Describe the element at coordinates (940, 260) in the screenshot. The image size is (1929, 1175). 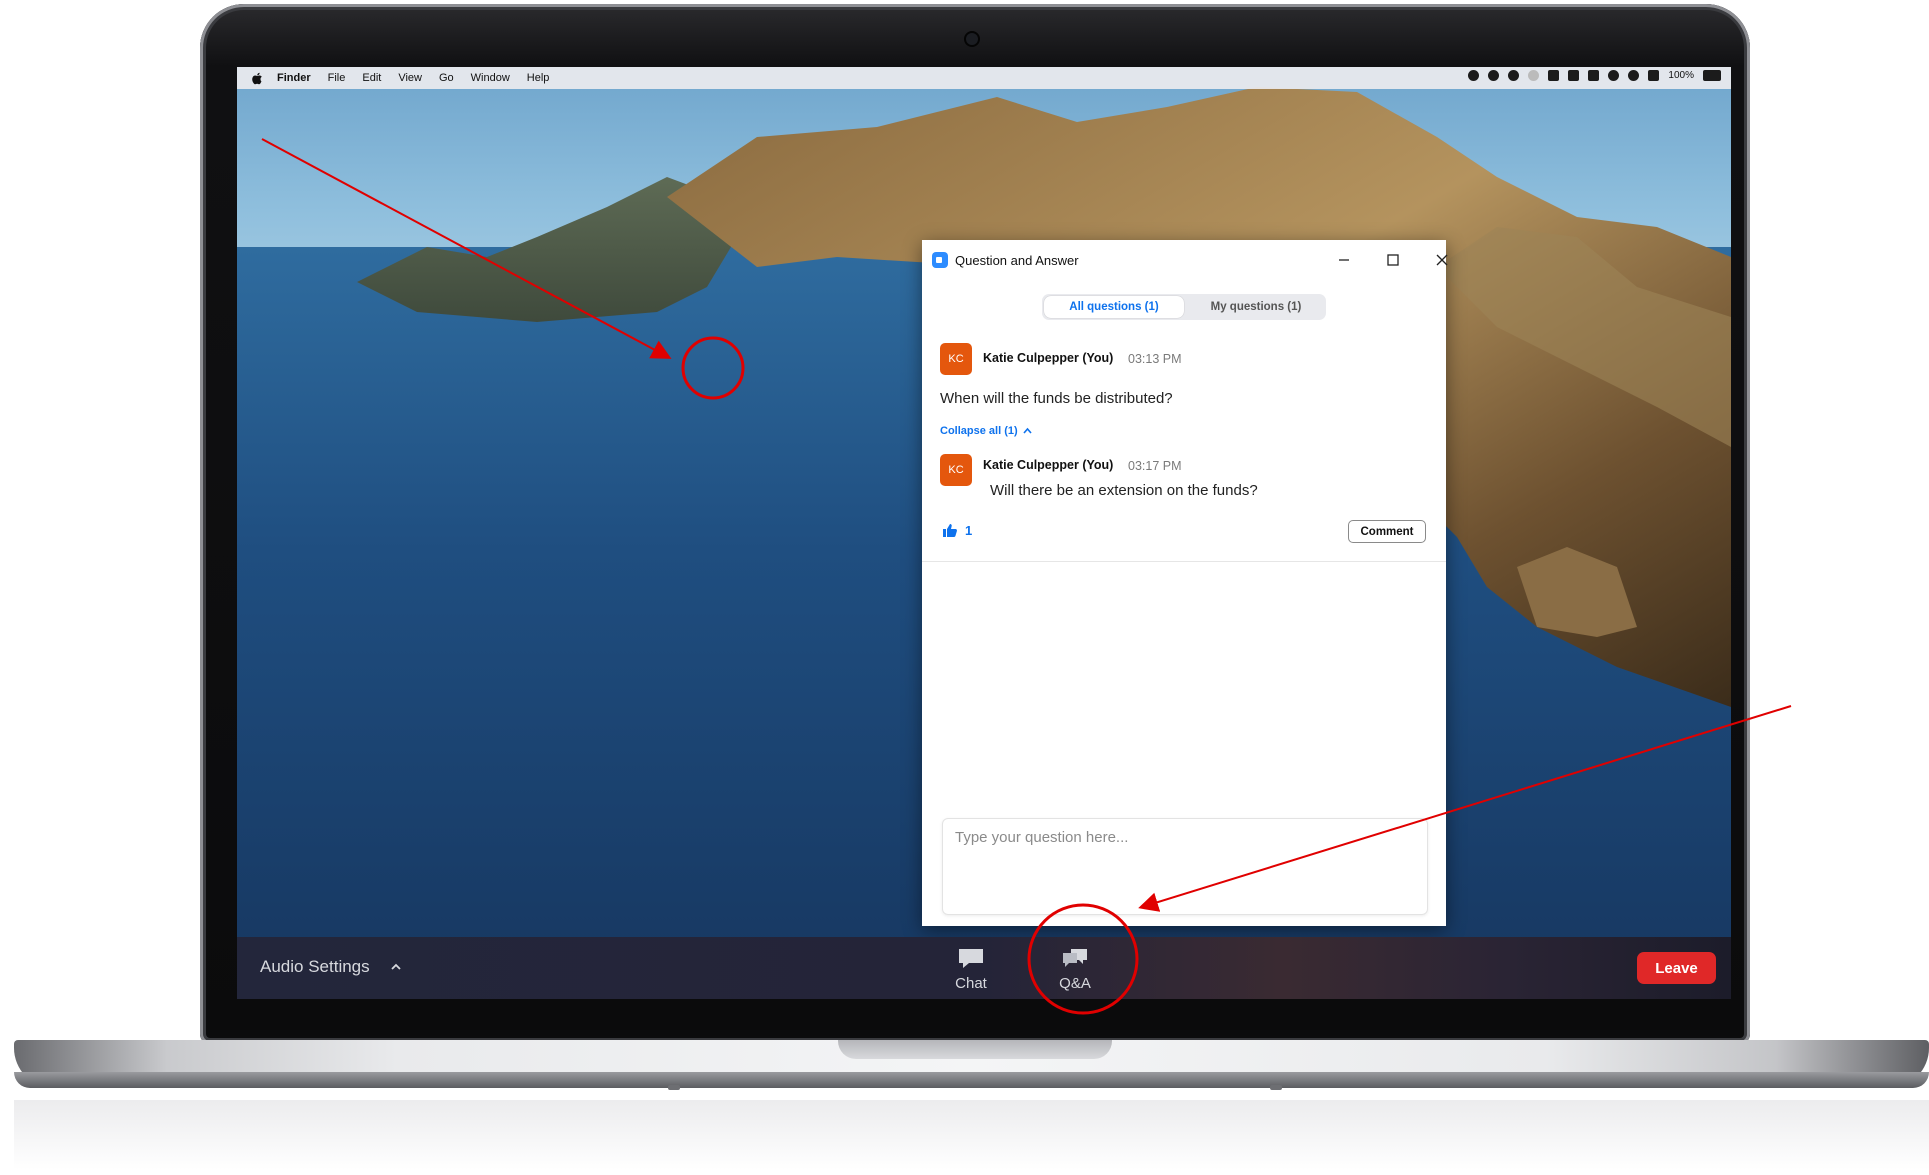
I see `zoom-logo-icon` at that location.